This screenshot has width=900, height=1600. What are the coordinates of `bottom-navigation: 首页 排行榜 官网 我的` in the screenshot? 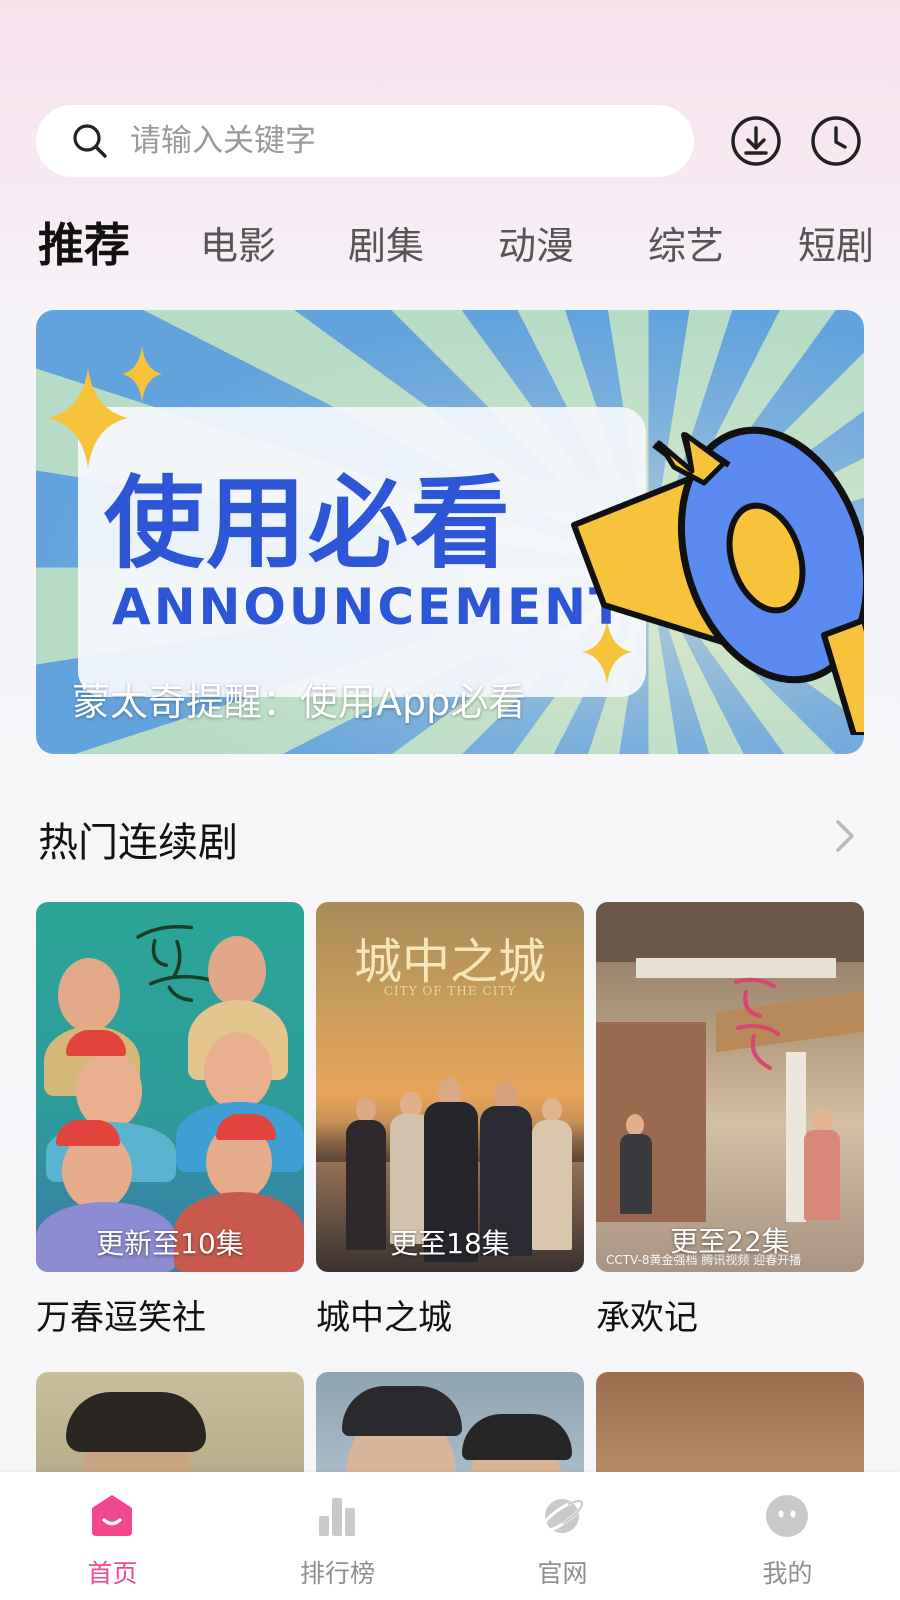 It's located at (450, 1536).